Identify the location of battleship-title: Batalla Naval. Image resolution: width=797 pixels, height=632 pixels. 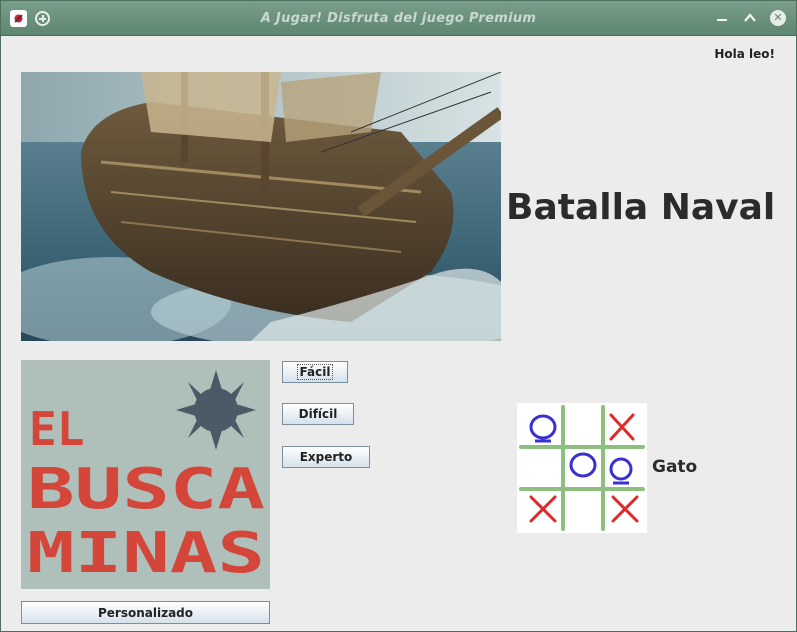
(641, 207).